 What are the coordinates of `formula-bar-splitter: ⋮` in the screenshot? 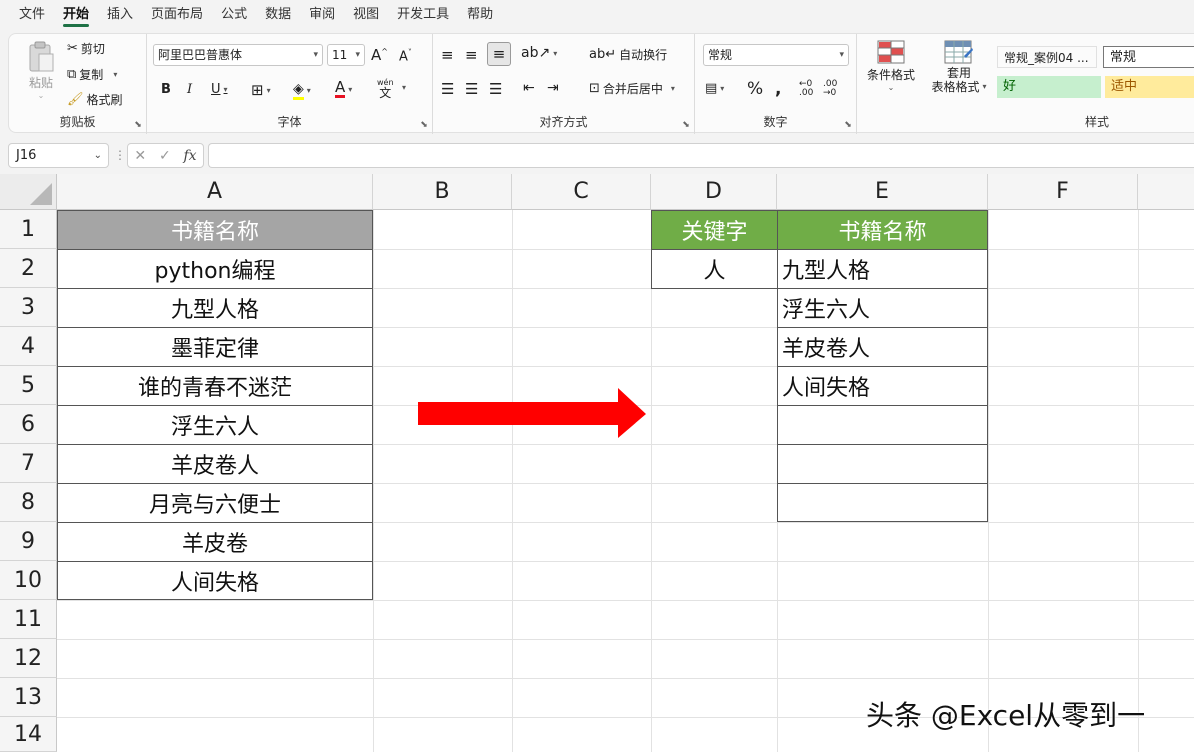 It's located at (120, 155).